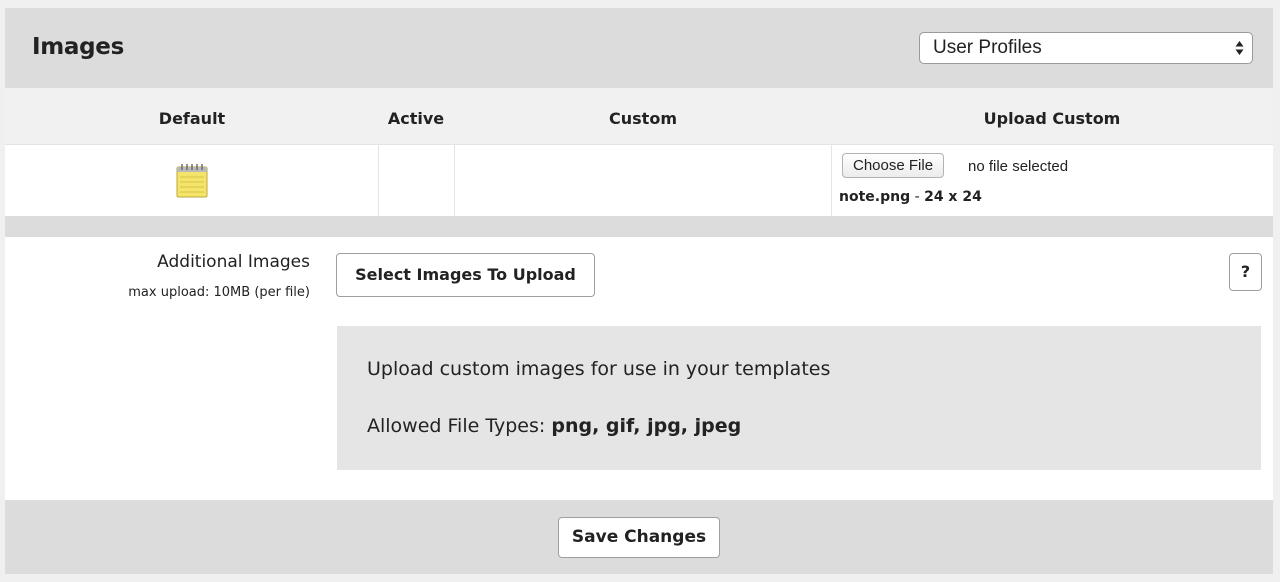 This screenshot has width=1280, height=582. Describe the element at coordinates (233, 262) in the screenshot. I see `additional-images-label: Additional Images` at that location.